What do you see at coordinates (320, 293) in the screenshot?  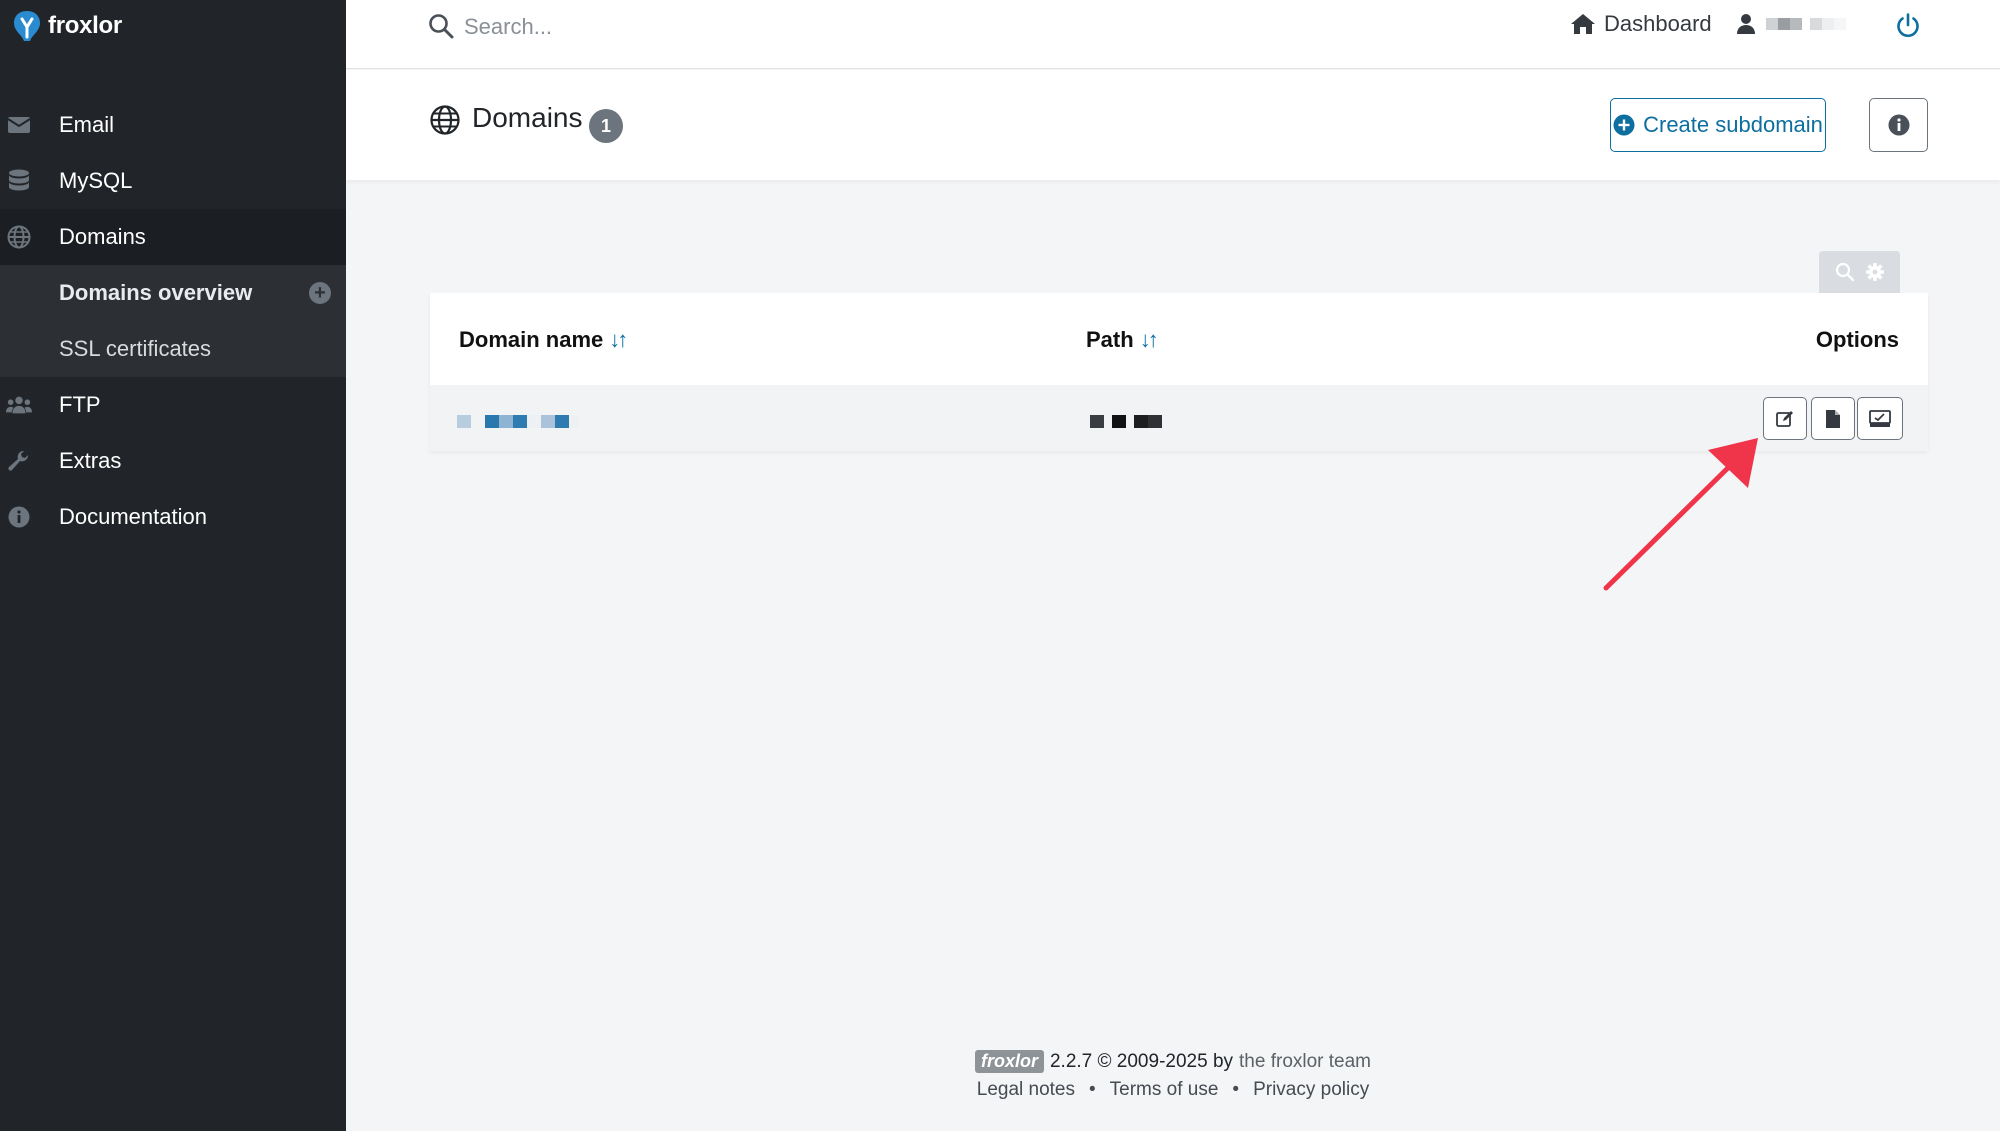 I see `add-domain-plus-icon: +` at bounding box center [320, 293].